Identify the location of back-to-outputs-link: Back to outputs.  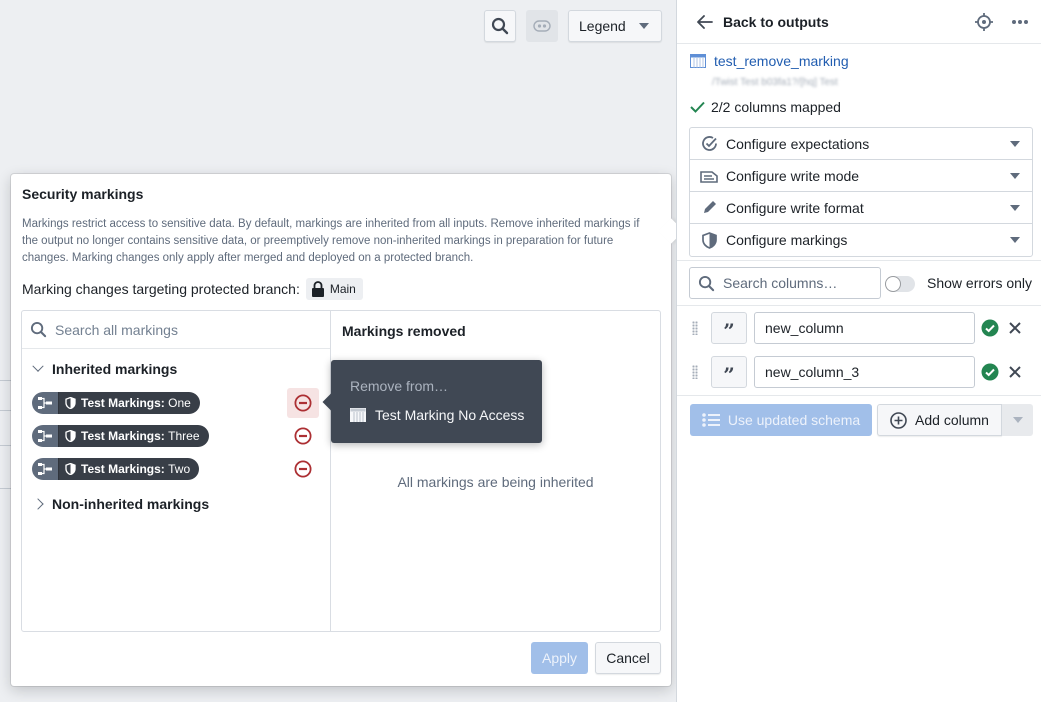
(763, 22).